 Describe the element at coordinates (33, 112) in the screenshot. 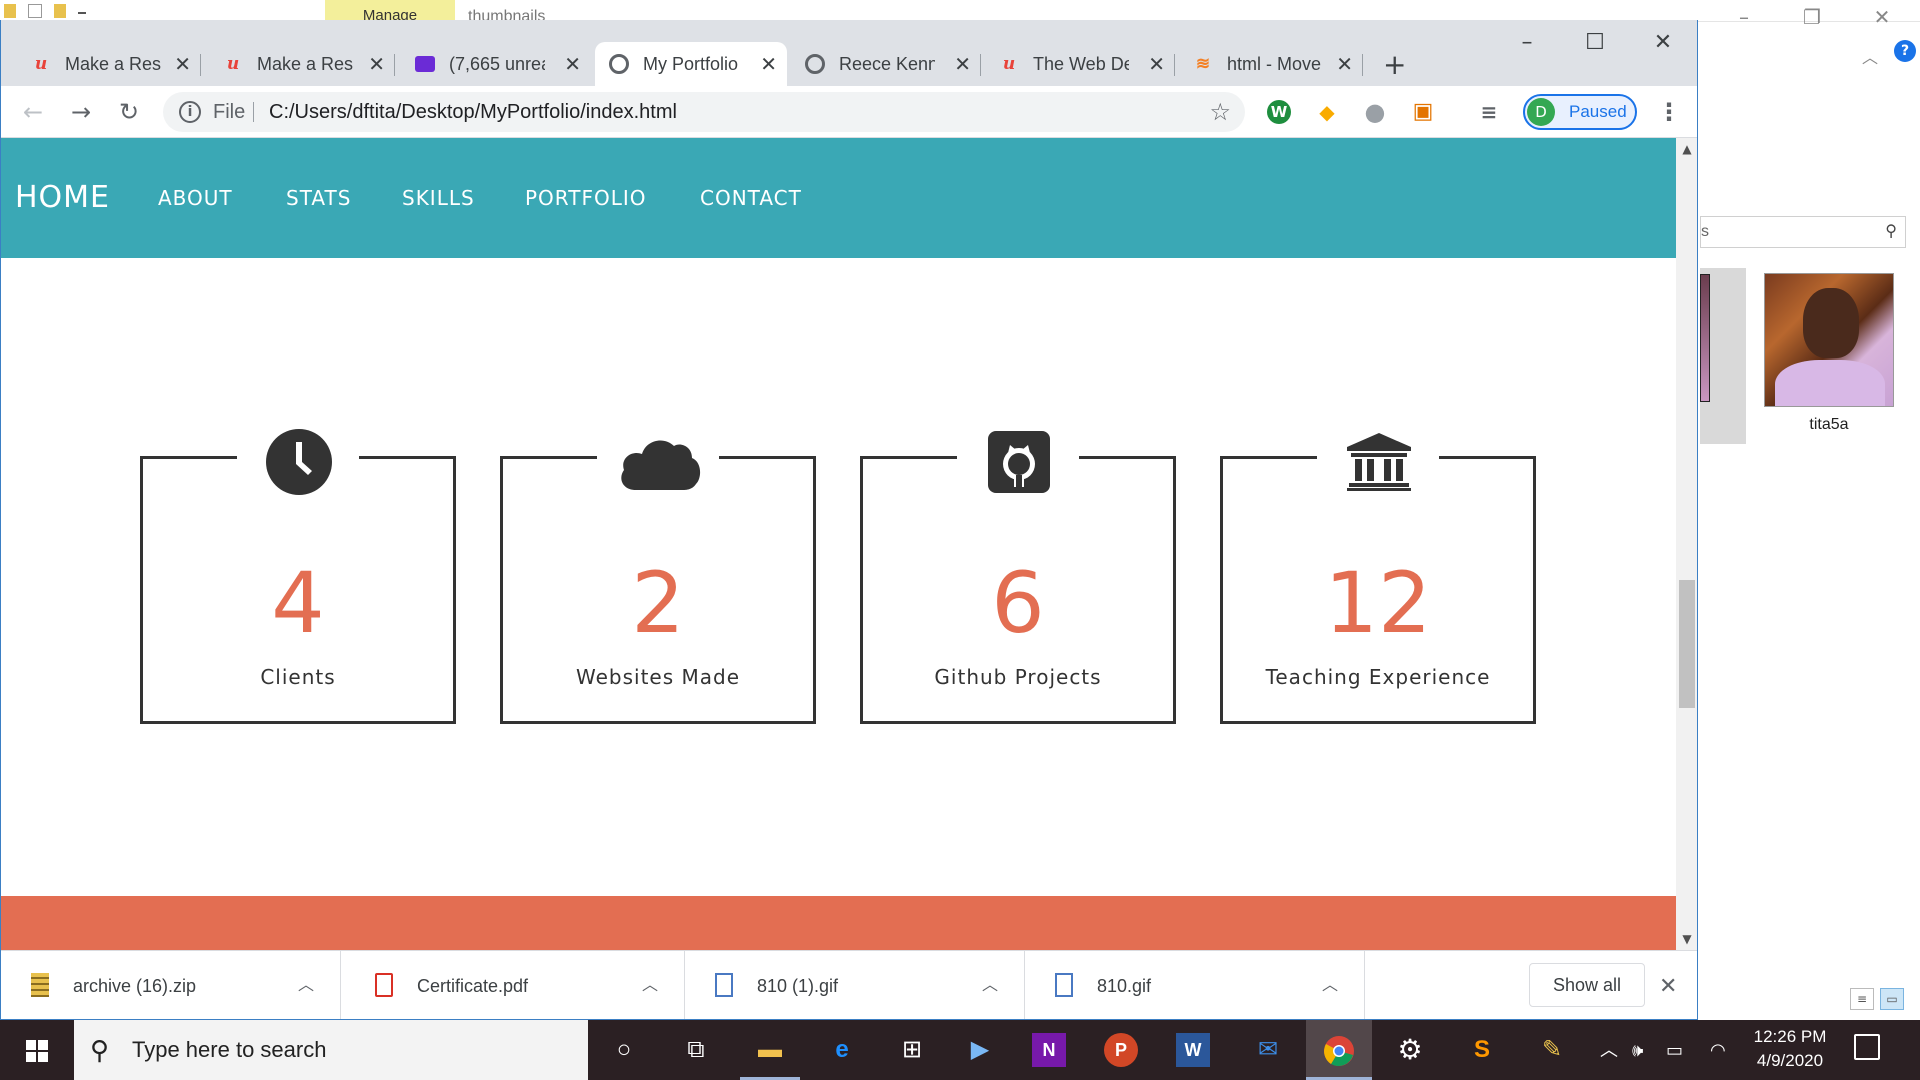

I see `back-icon: ←` at that location.